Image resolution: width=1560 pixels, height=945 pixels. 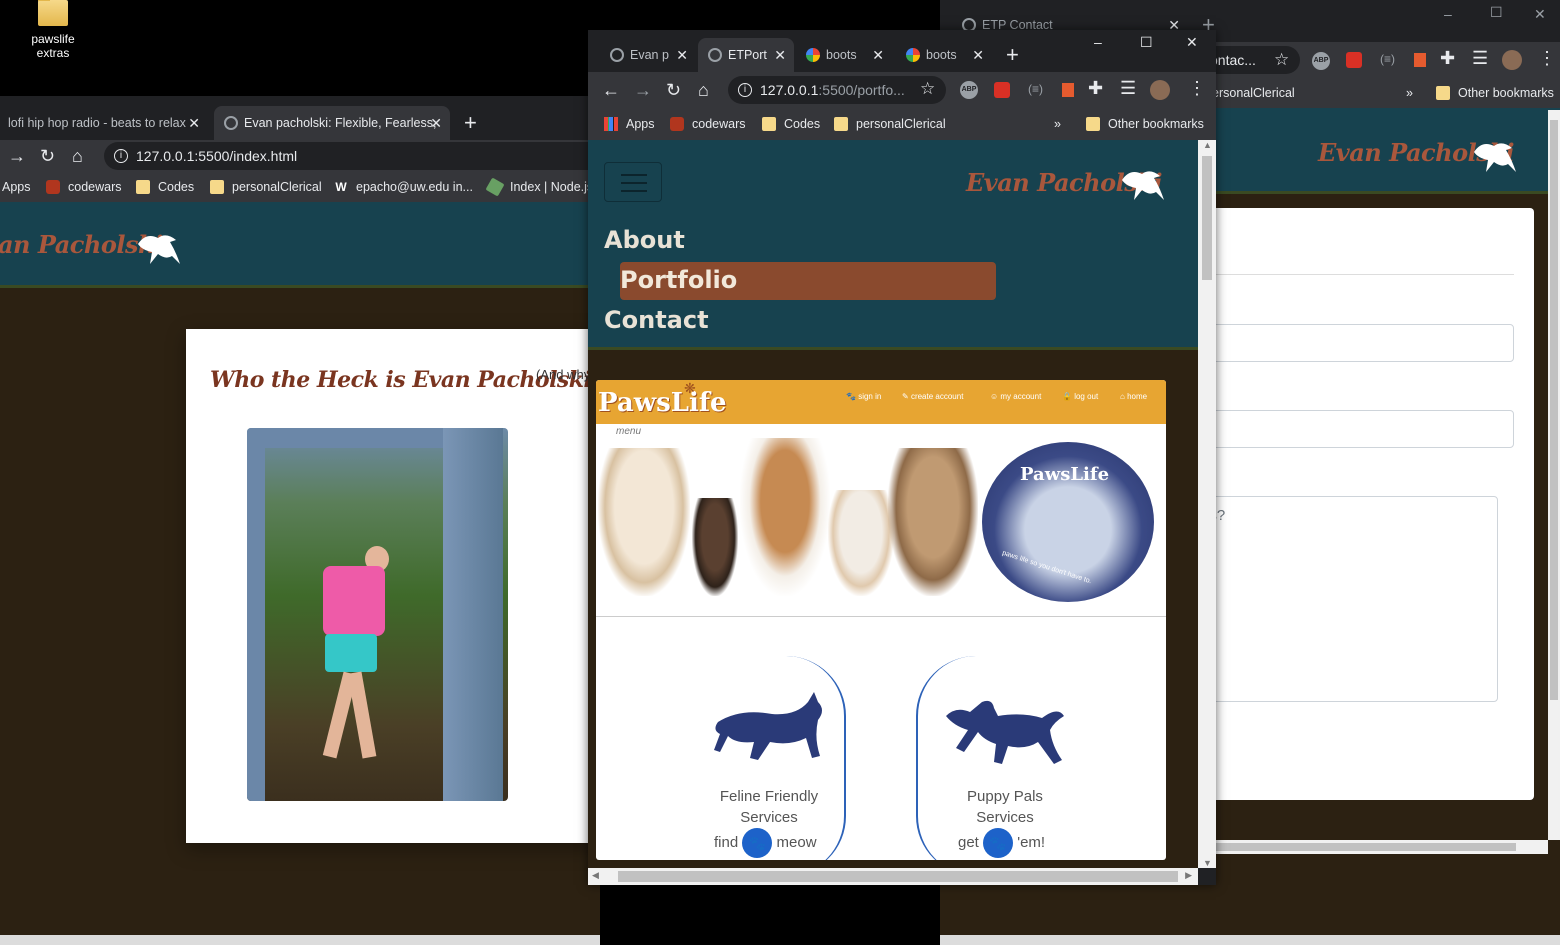 I want to click on horizontal-scrollbar: ◀ ▶, so click(x=893, y=876).